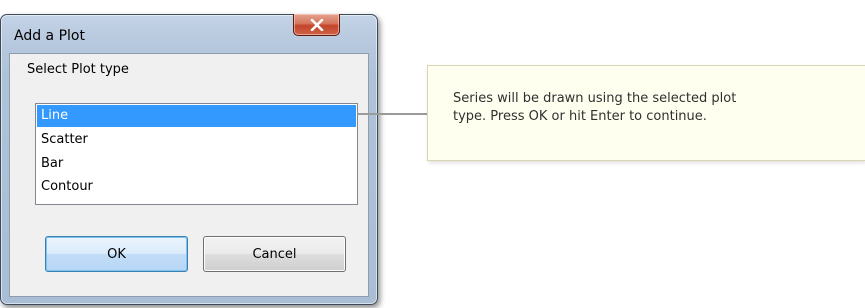 The width and height of the screenshot is (865, 308). Describe the element at coordinates (274, 254) in the screenshot. I see `cancel-button: Cancel` at that location.